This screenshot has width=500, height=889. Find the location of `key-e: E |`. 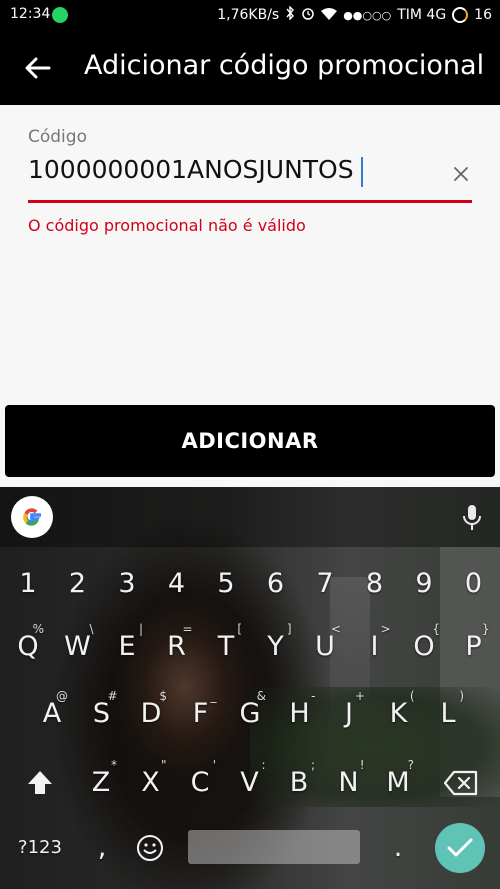

key-e: E | is located at coordinates (127, 647).